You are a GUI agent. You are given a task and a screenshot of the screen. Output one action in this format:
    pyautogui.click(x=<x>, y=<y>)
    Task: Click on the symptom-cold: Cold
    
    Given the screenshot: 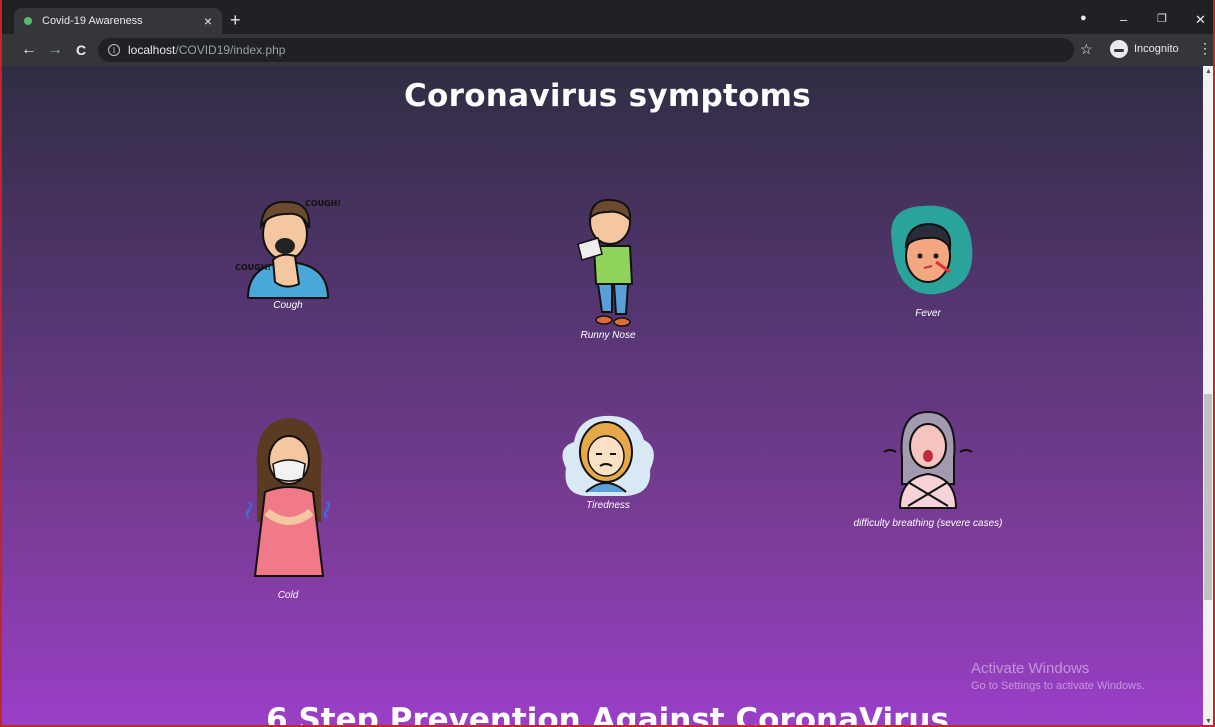 What is the action you would take?
    pyautogui.click(x=288, y=506)
    